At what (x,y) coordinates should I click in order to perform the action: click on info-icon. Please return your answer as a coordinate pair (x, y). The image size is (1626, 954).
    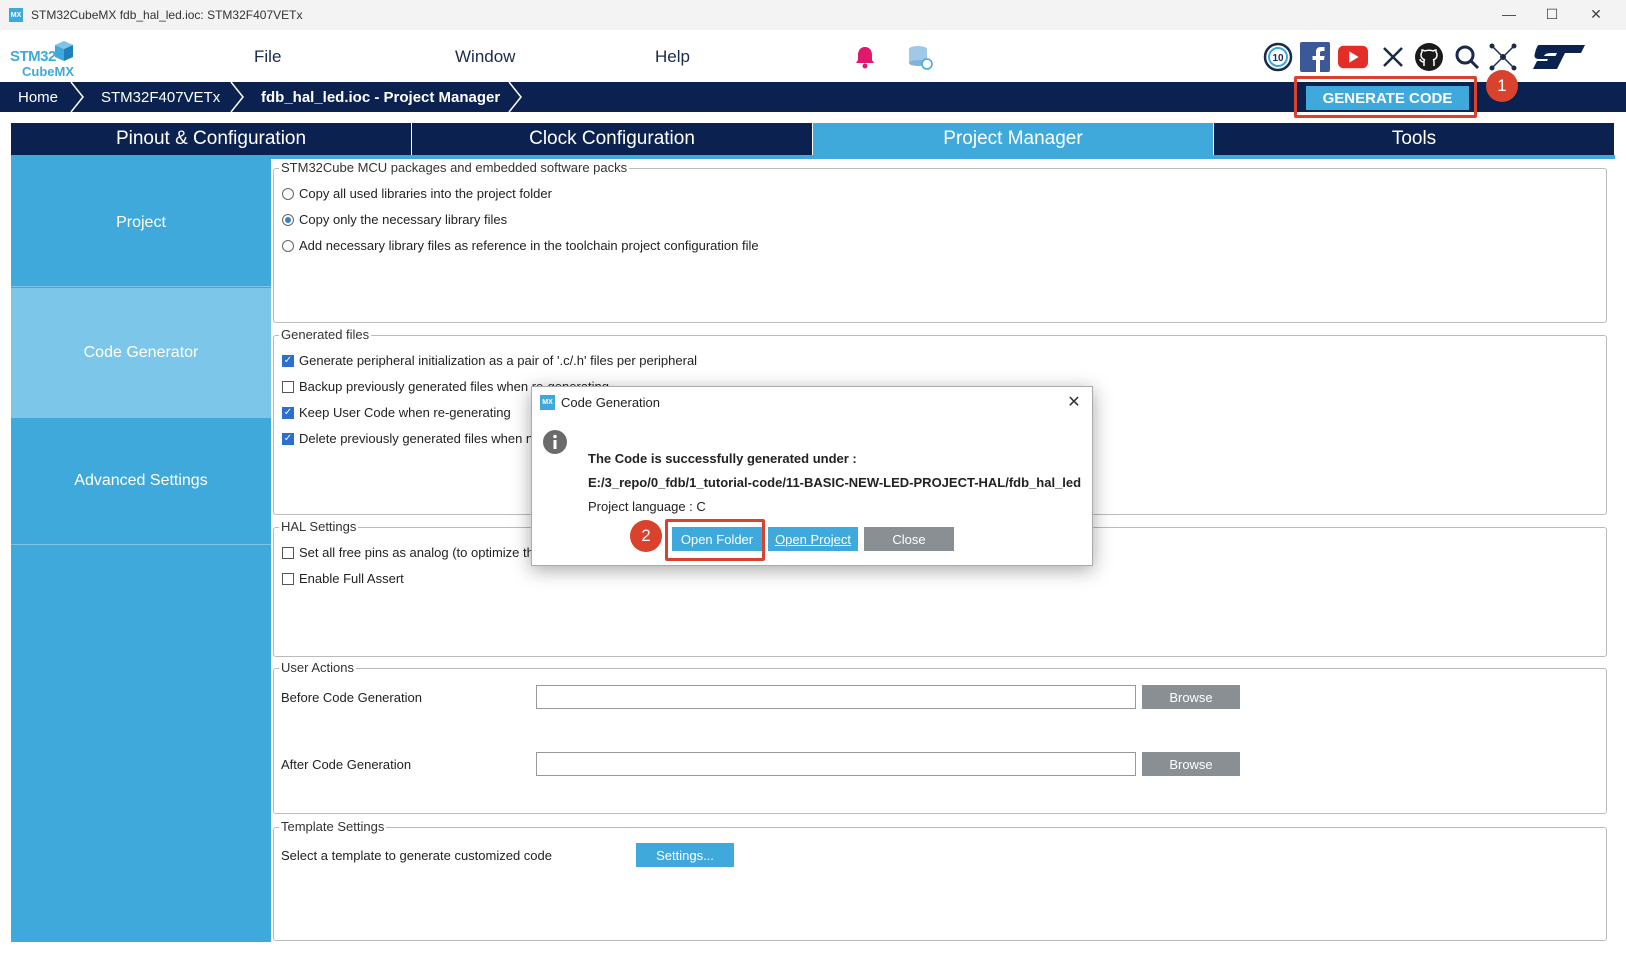
    Looking at the image, I should click on (555, 442).